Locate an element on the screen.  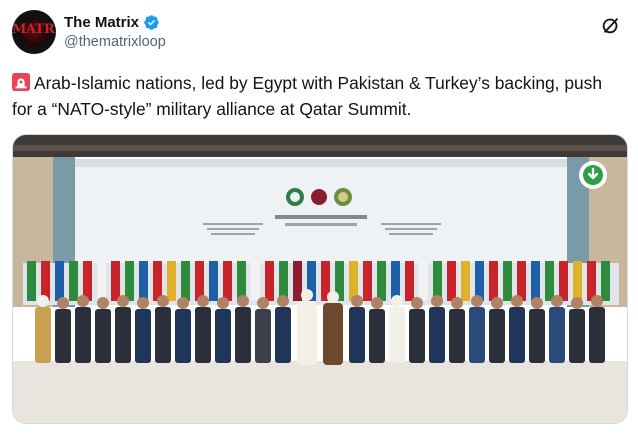
name-row: The Matrix is located at coordinates (112, 22).